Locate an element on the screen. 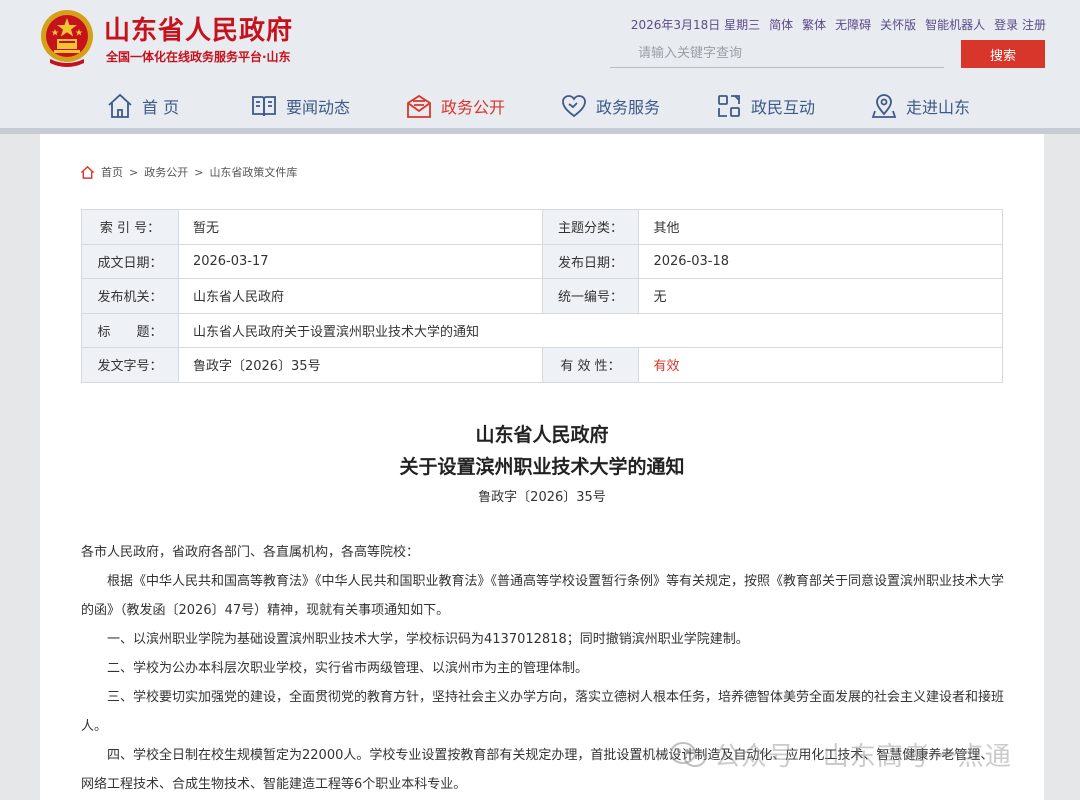 This screenshot has width=1080, height=800. breadcrumb-home: 首页 is located at coordinates (112, 172).